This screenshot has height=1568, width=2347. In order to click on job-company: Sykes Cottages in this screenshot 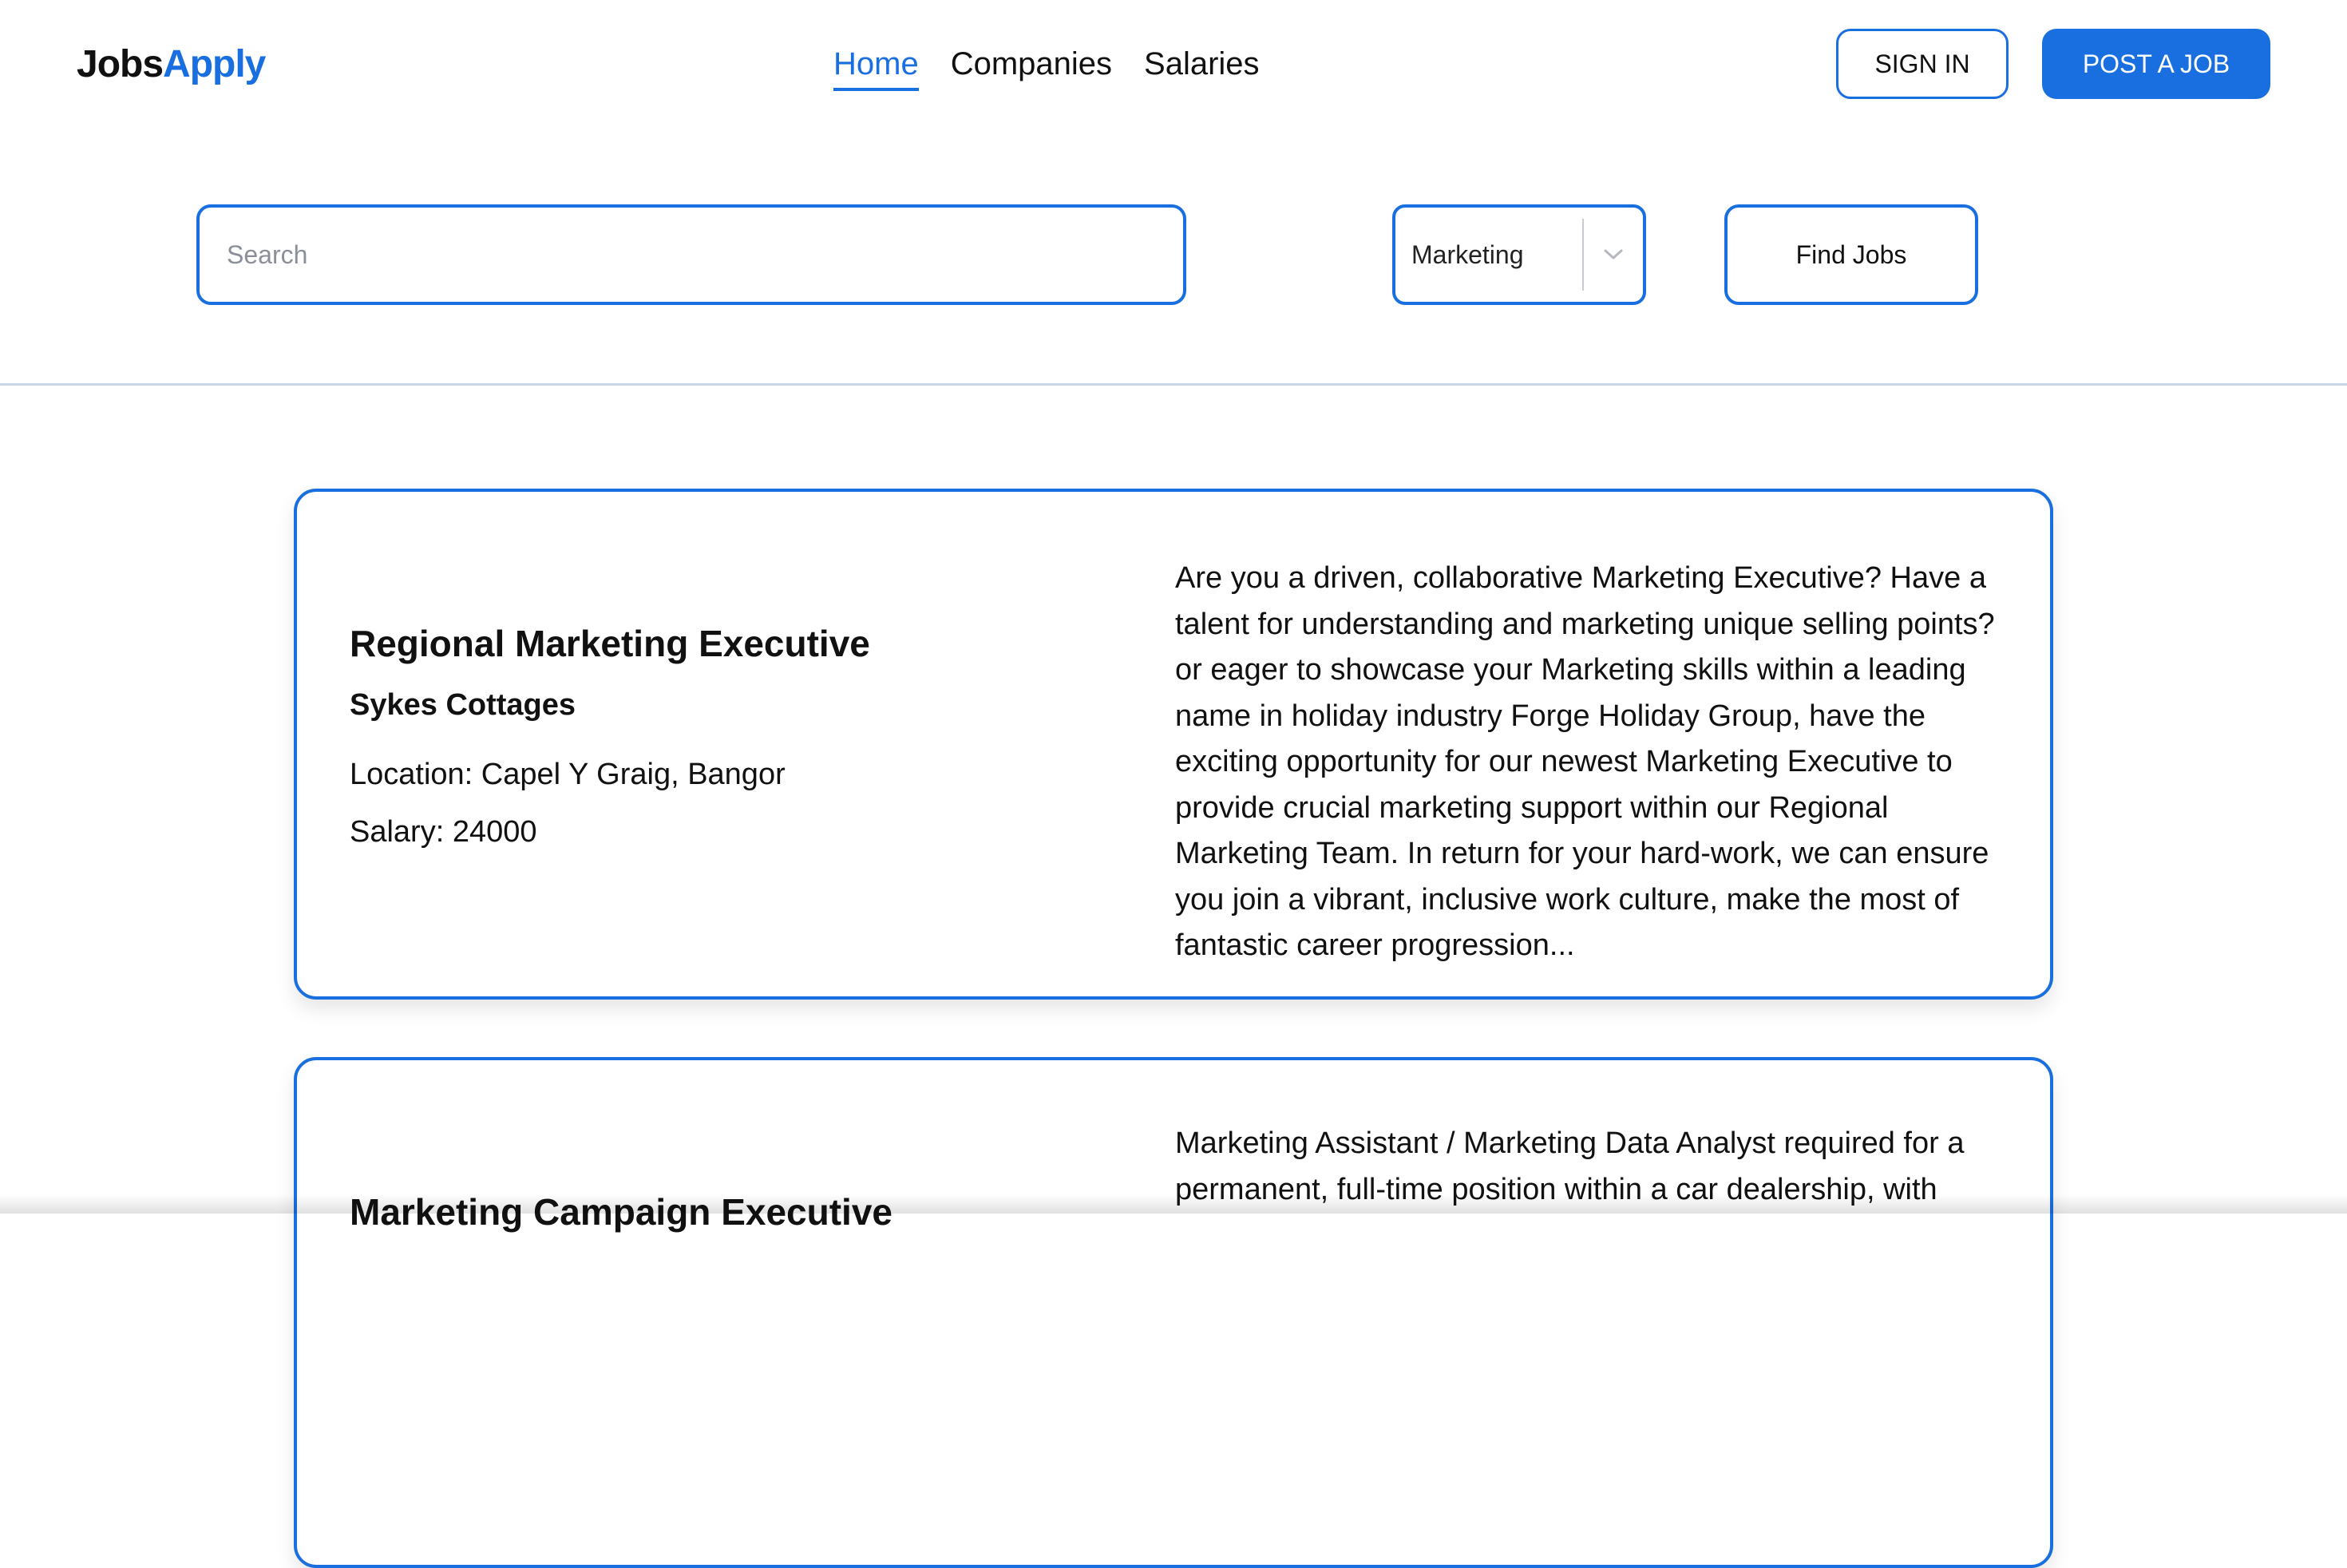, I will do `click(463, 705)`.